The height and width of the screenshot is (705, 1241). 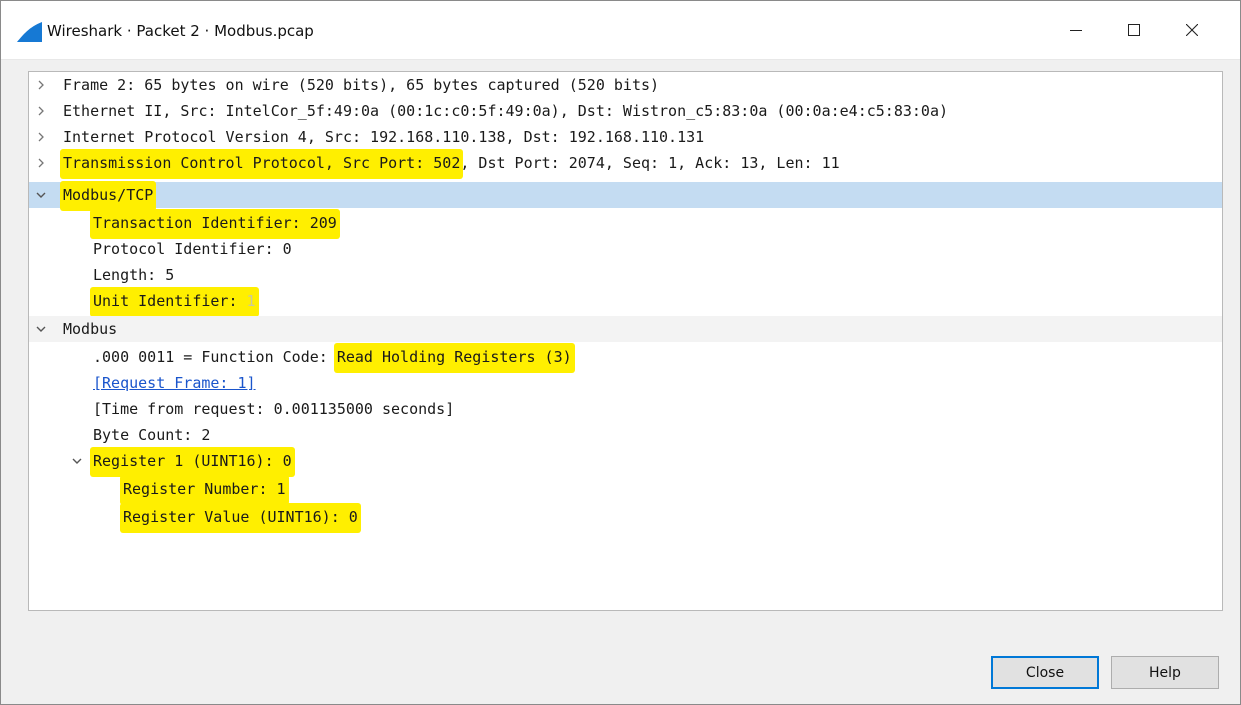 What do you see at coordinates (625, 249) in the screenshot?
I see `tree-row-protocol-id: Protocol Identifier: 0` at bounding box center [625, 249].